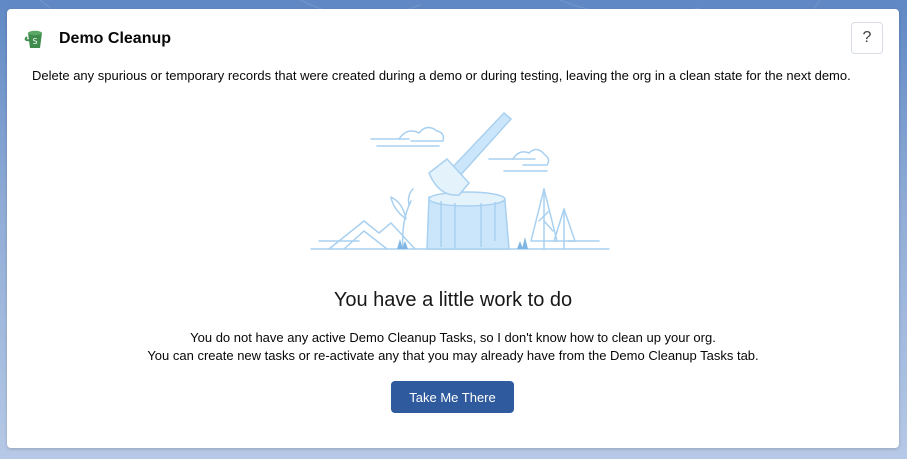 This screenshot has height=459, width=907. I want to click on card-header: S Demo Cleanup, so click(97, 39).